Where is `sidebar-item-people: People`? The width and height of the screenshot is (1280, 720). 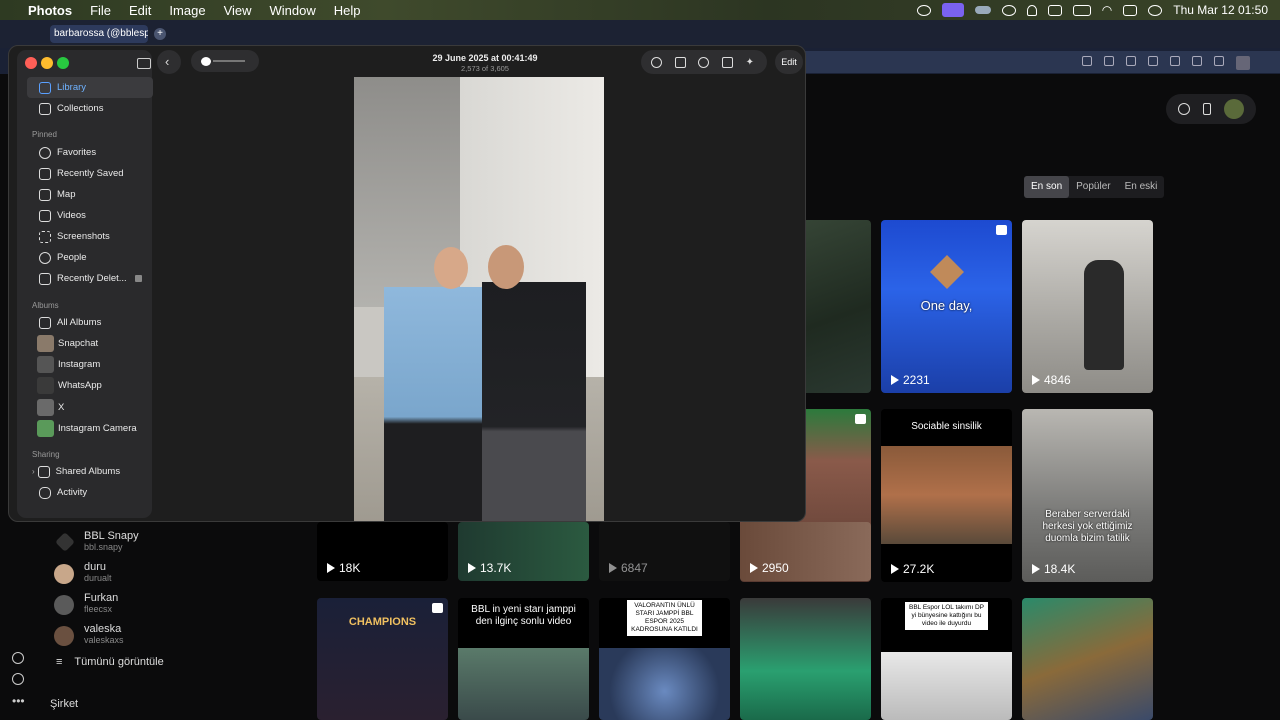
sidebar-item-people: People is located at coordinates (90, 257).